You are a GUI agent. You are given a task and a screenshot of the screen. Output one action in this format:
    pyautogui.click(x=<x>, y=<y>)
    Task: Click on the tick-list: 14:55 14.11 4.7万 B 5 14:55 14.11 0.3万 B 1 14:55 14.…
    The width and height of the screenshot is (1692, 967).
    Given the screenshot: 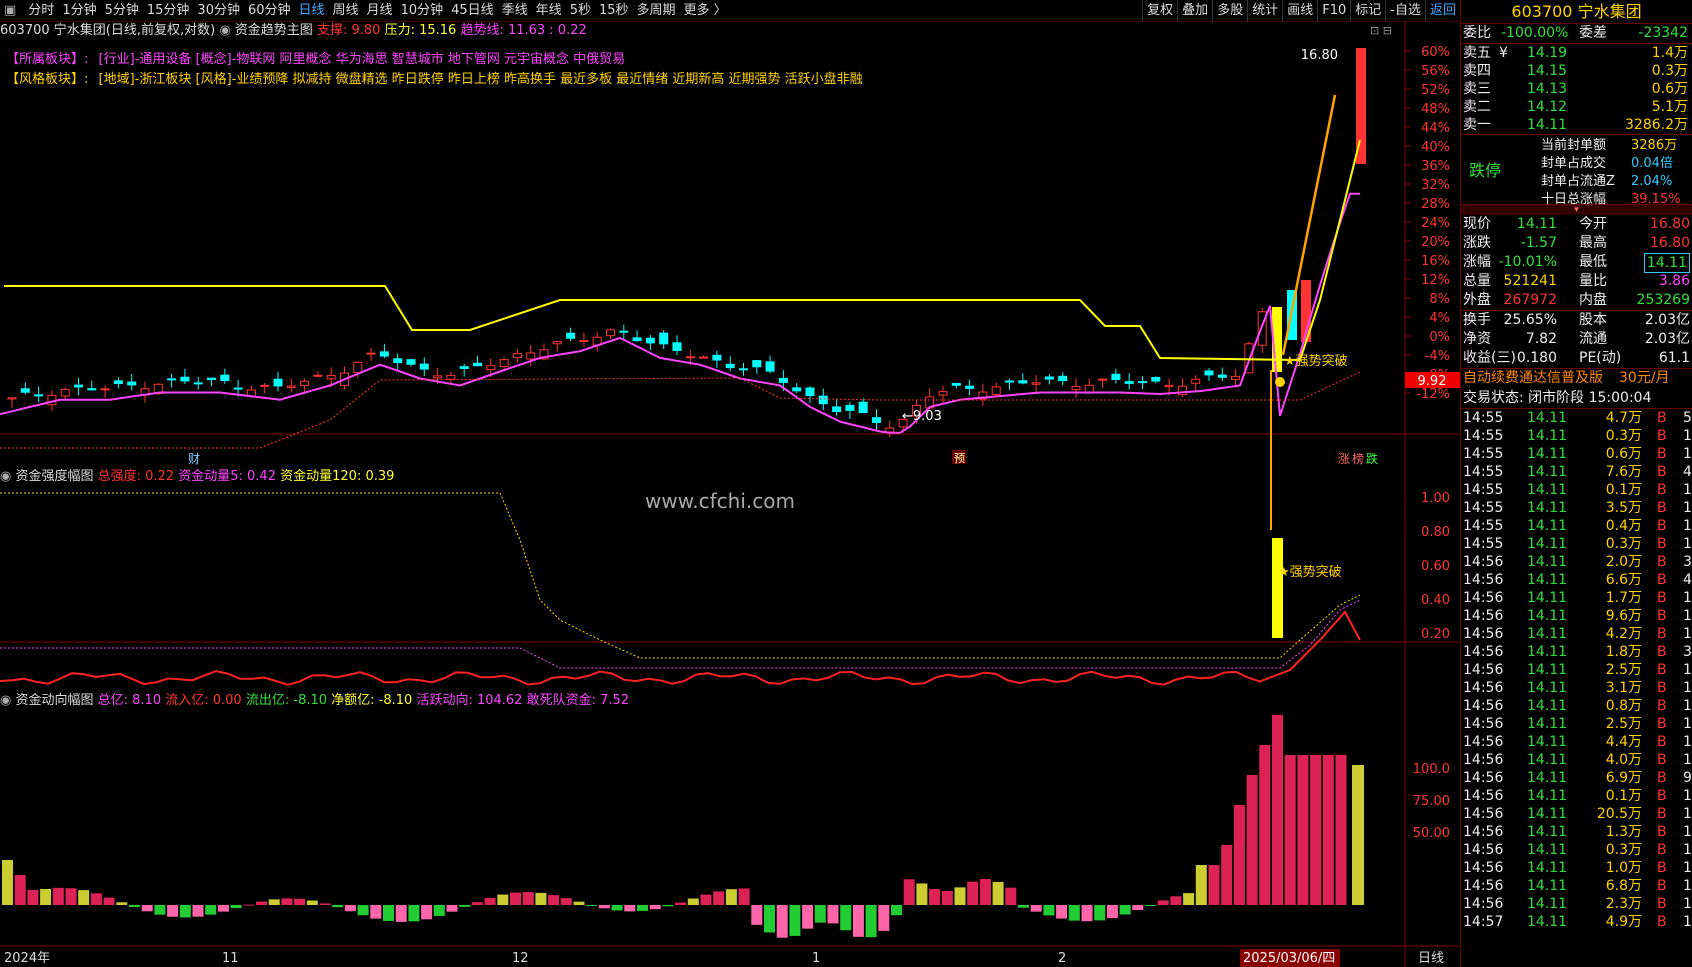 What is the action you would take?
    pyautogui.click(x=1576, y=670)
    